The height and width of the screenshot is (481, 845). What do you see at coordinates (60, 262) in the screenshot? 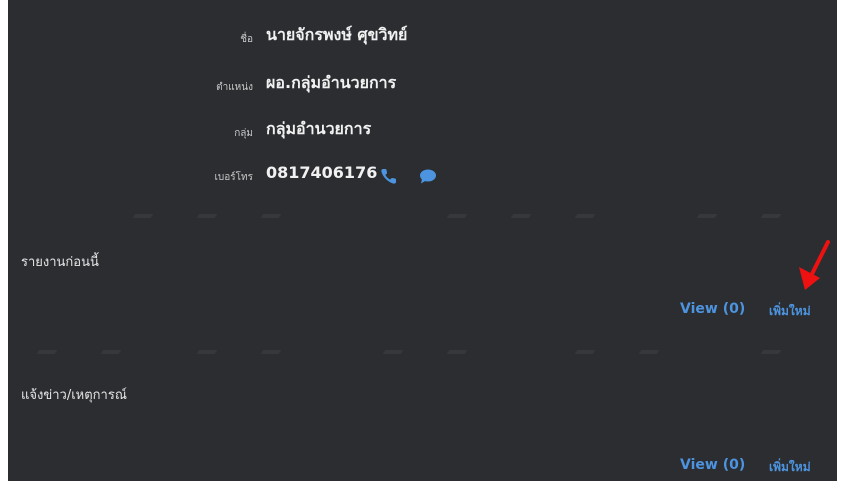
I see `section-title: รายงานก่อนนี้` at bounding box center [60, 262].